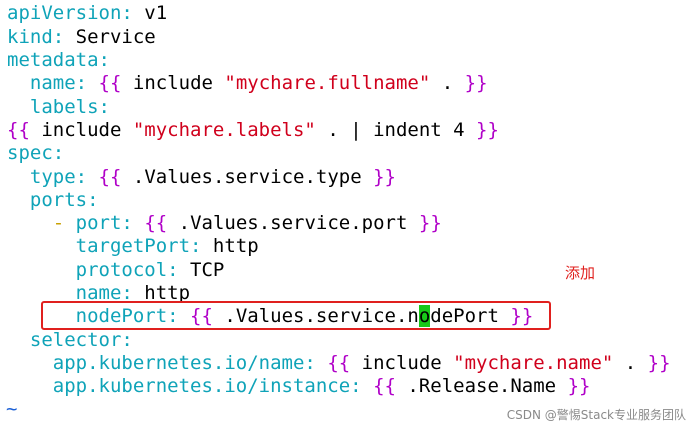  What do you see at coordinates (110, 37) in the screenshot?
I see `yaml-value: Service` at bounding box center [110, 37].